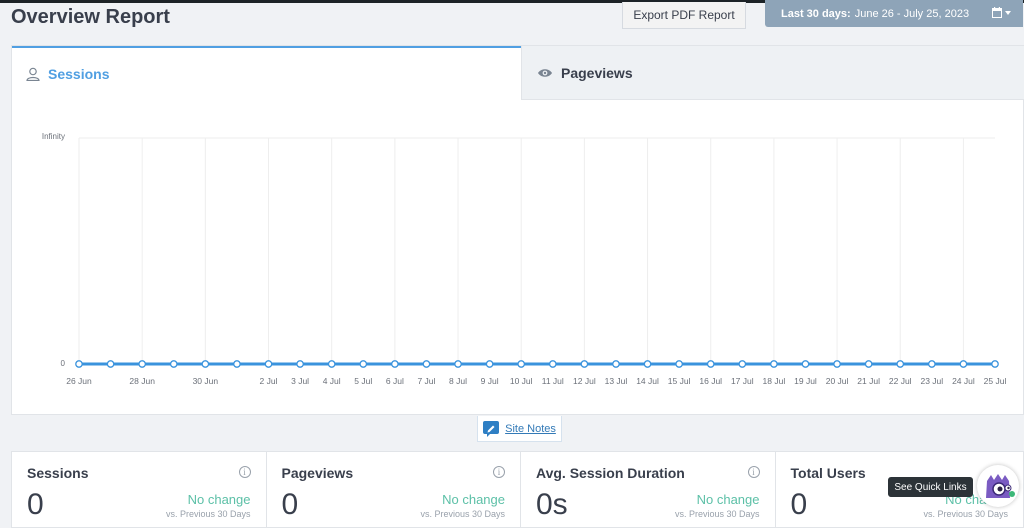 The height and width of the screenshot is (528, 1024). I want to click on date-range-value: June 26 - July 25, 2023, so click(912, 13).